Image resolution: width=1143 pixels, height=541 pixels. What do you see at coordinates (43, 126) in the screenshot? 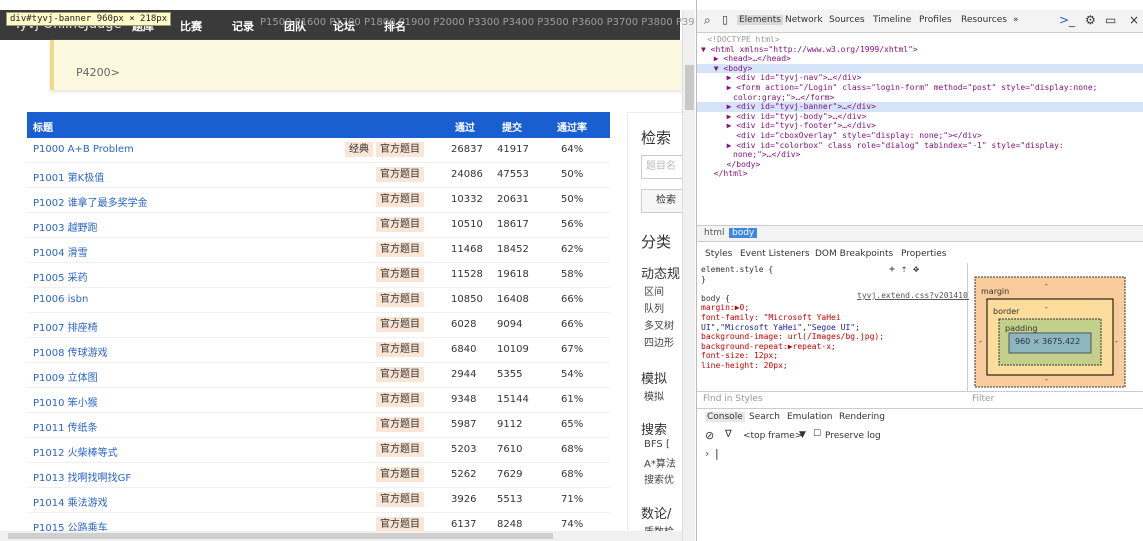
I see `header-title: 标题` at bounding box center [43, 126].